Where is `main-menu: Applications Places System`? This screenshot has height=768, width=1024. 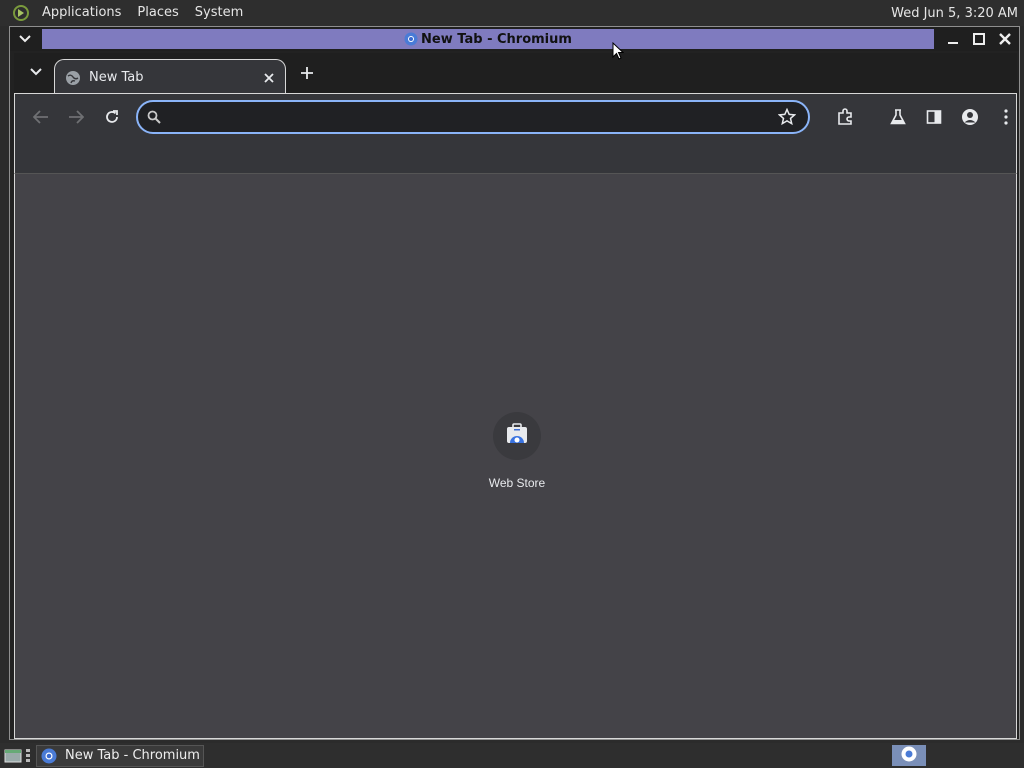
main-menu: Applications Places System is located at coordinates (125, 13).